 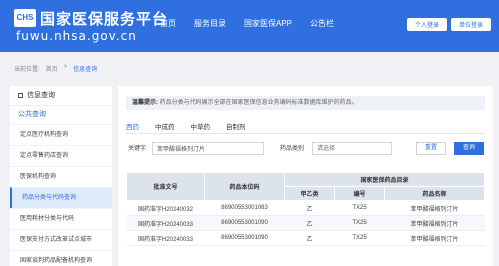 What do you see at coordinates (61, 155) in the screenshot?
I see `sidebar-item-pharmacies: 定点零售药店查询` at bounding box center [61, 155].